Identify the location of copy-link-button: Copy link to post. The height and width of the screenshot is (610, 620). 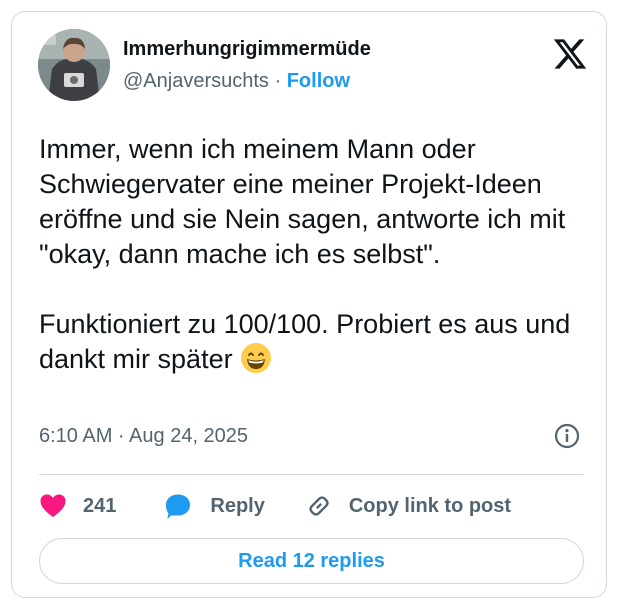
(408, 506).